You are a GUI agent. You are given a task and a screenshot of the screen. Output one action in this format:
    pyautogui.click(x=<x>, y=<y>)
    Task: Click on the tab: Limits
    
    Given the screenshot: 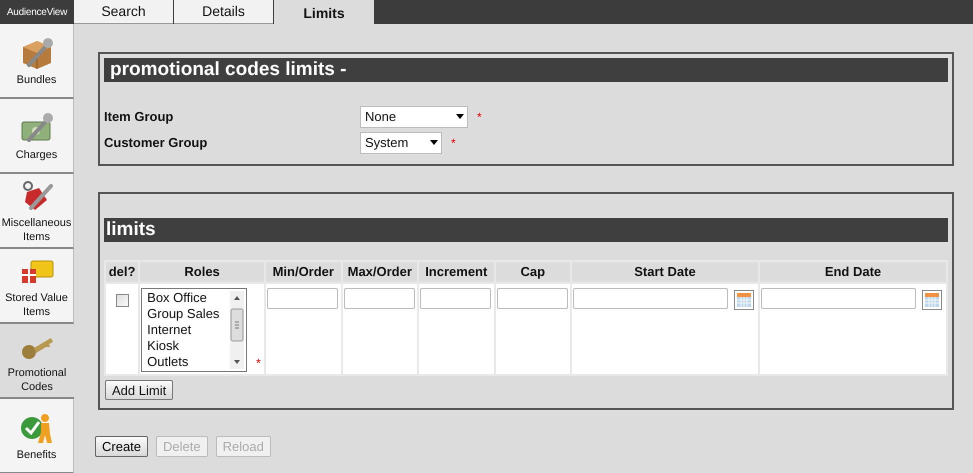 What is the action you would take?
    pyautogui.click(x=324, y=12)
    